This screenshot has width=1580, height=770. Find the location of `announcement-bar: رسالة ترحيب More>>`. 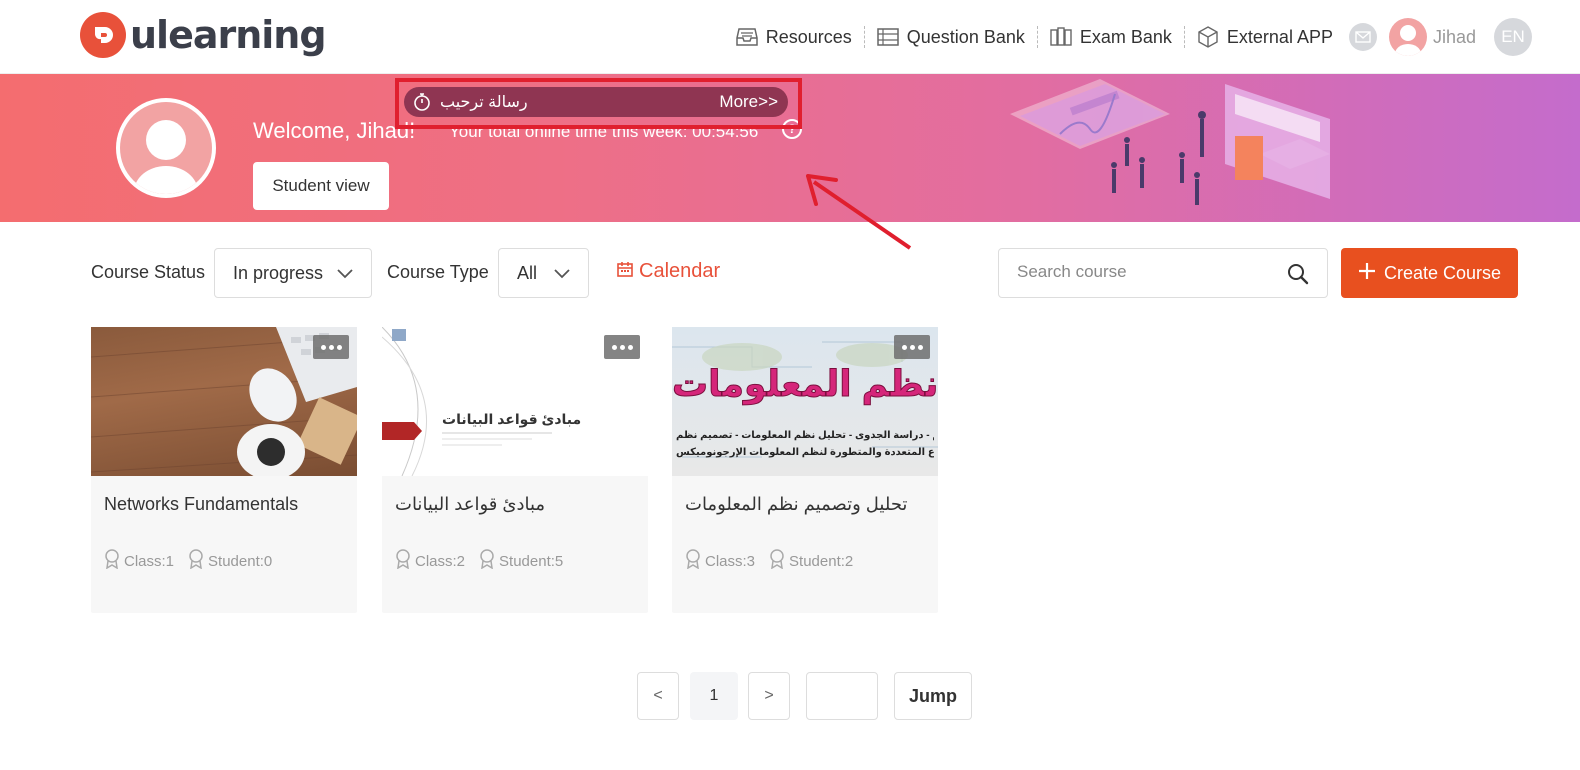

announcement-bar: رسالة ترحيب More>> is located at coordinates (596, 102).